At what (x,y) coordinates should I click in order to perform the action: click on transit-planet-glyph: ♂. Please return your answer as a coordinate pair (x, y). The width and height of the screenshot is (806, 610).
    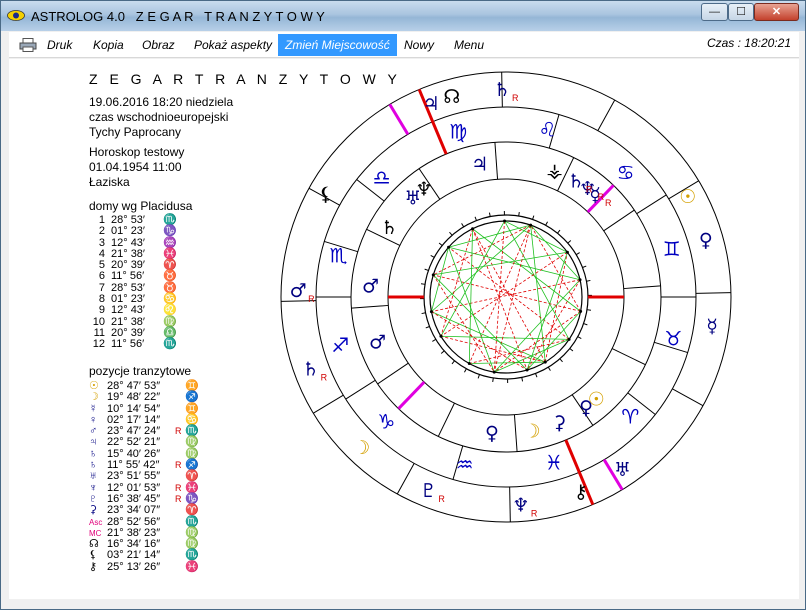
    Looking at the image, I should click on (298, 291).